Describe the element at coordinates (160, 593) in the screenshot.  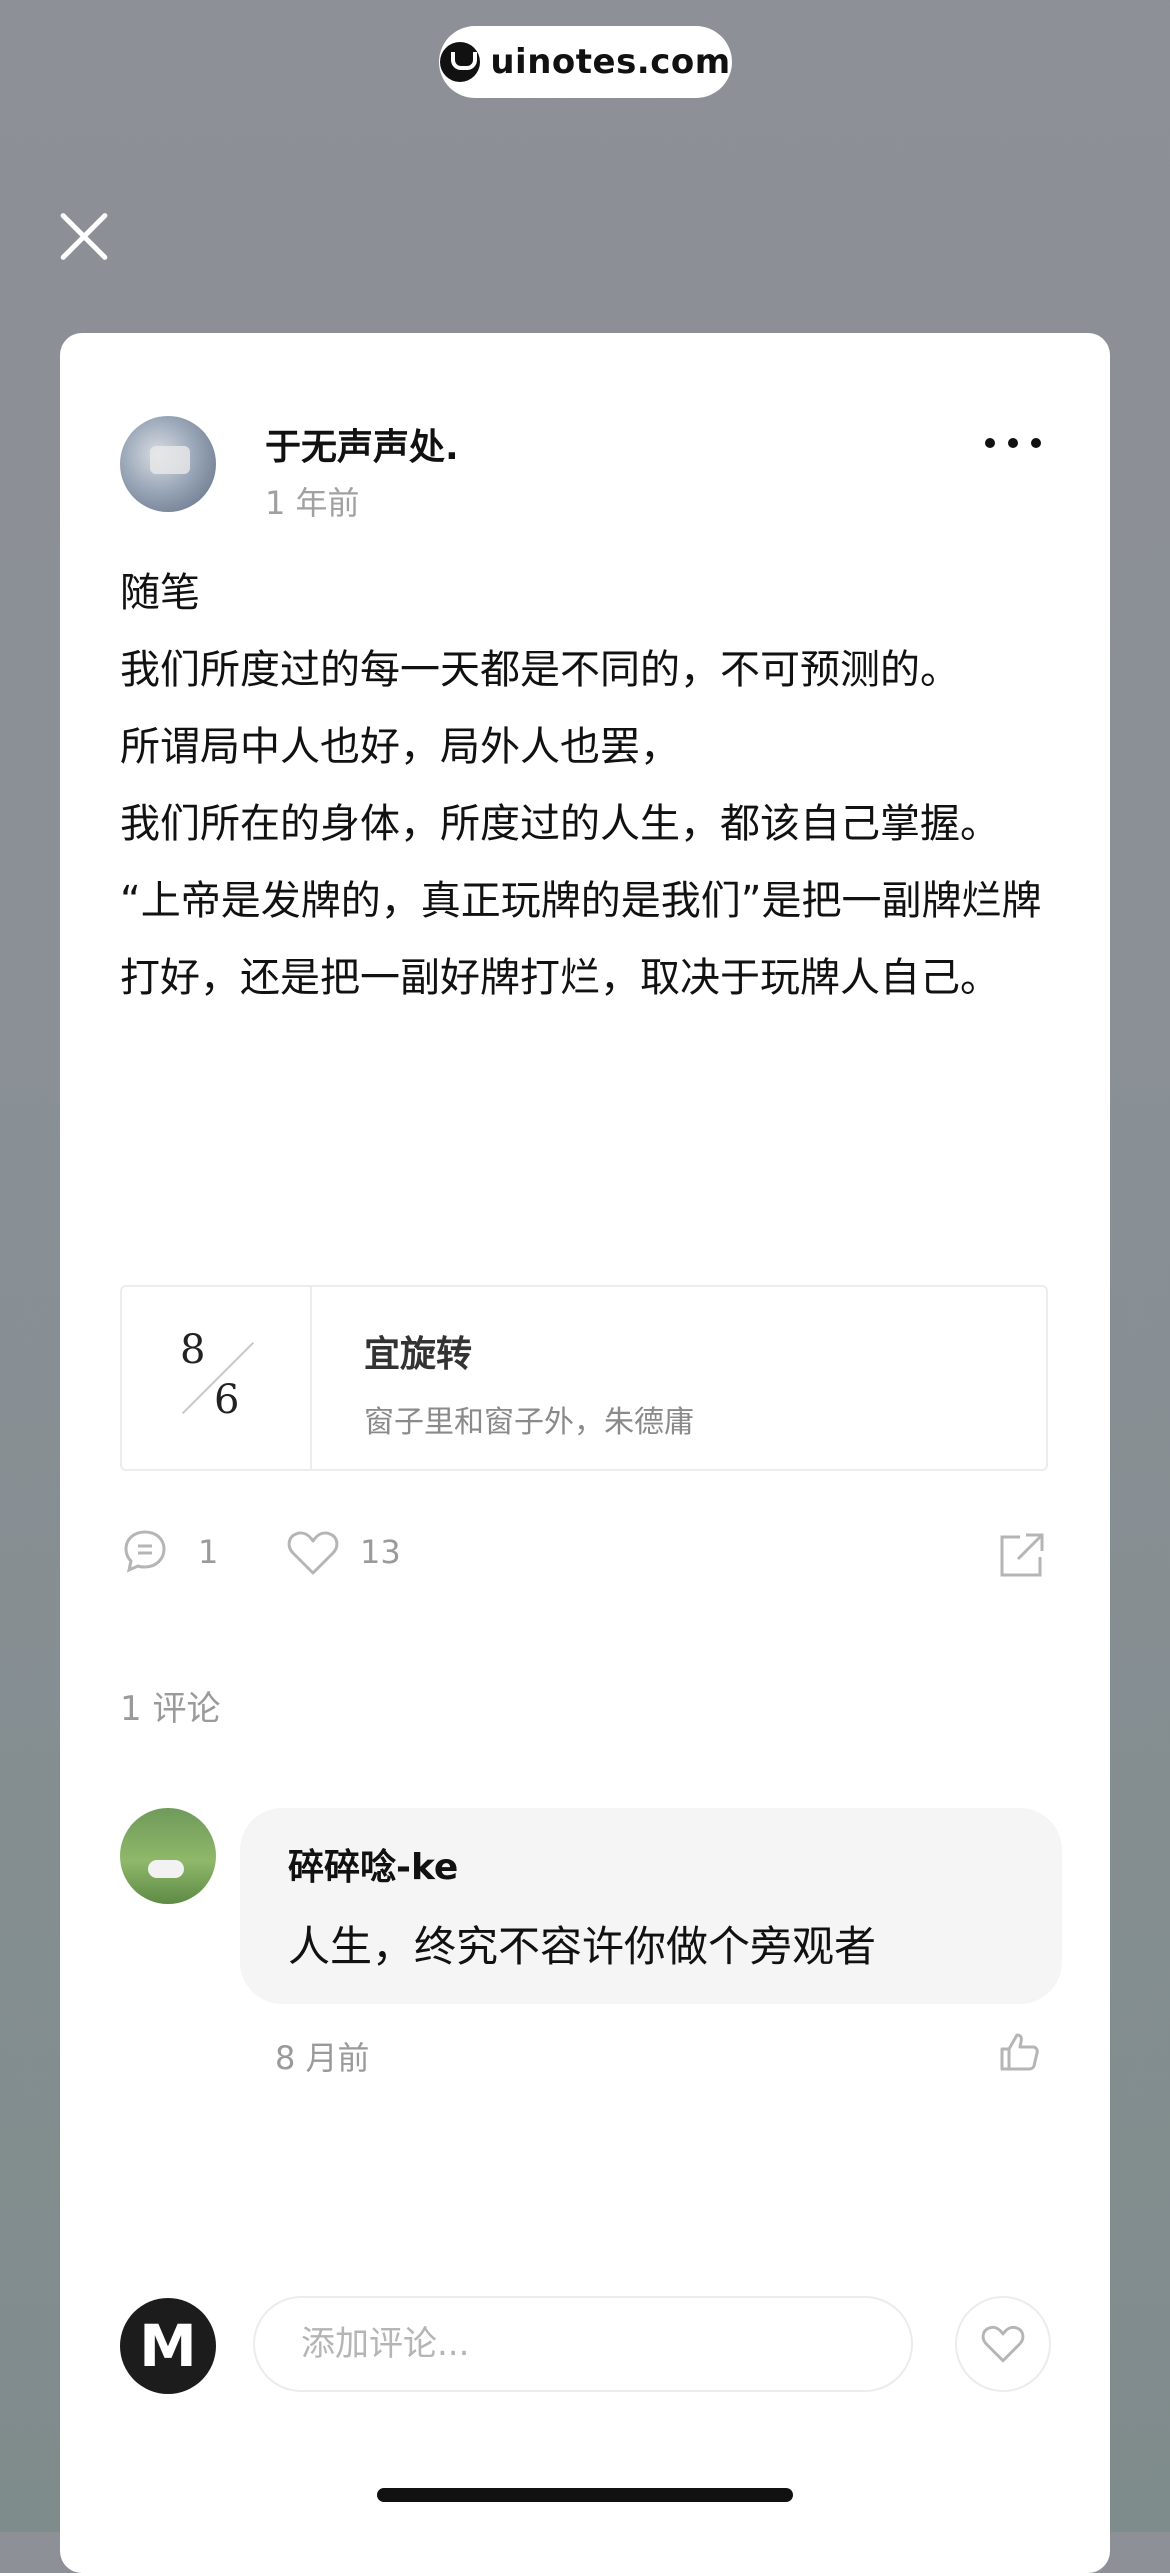
I see `post-paragraph: 随笔` at that location.